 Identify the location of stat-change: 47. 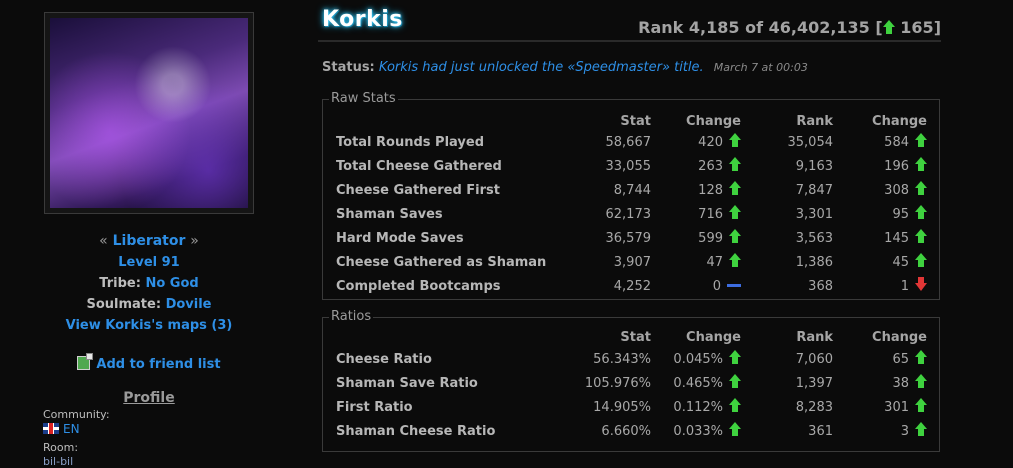
(723, 263).